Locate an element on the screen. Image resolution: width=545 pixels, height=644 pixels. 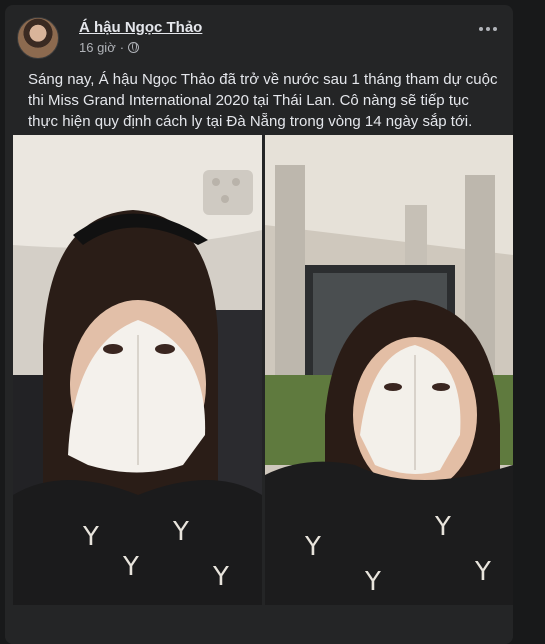
globe-icon is located at coordinates (134, 47).